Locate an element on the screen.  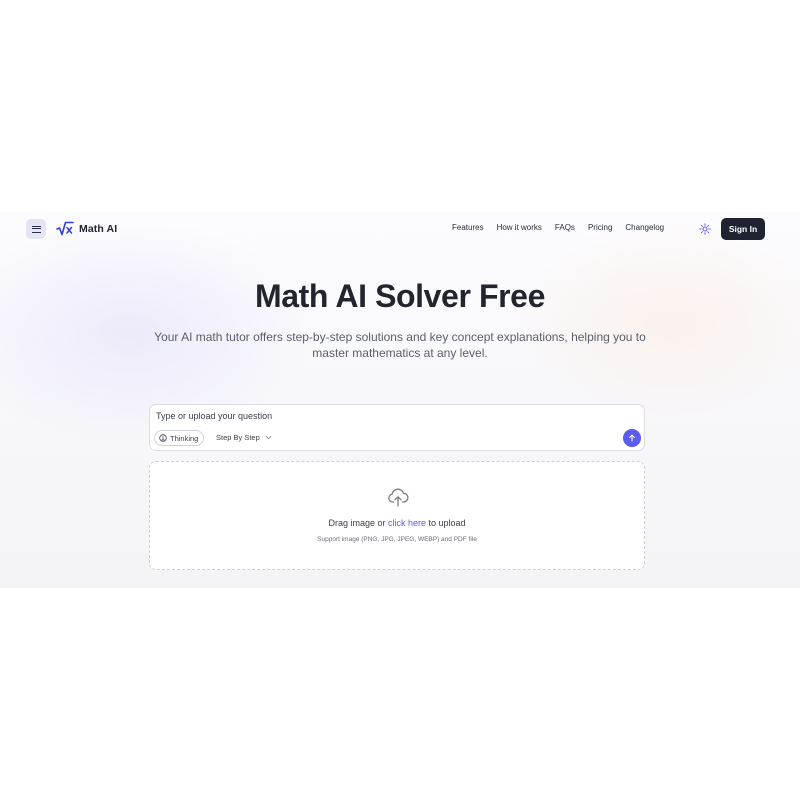
cloud-upload-icon is located at coordinates (398, 497).